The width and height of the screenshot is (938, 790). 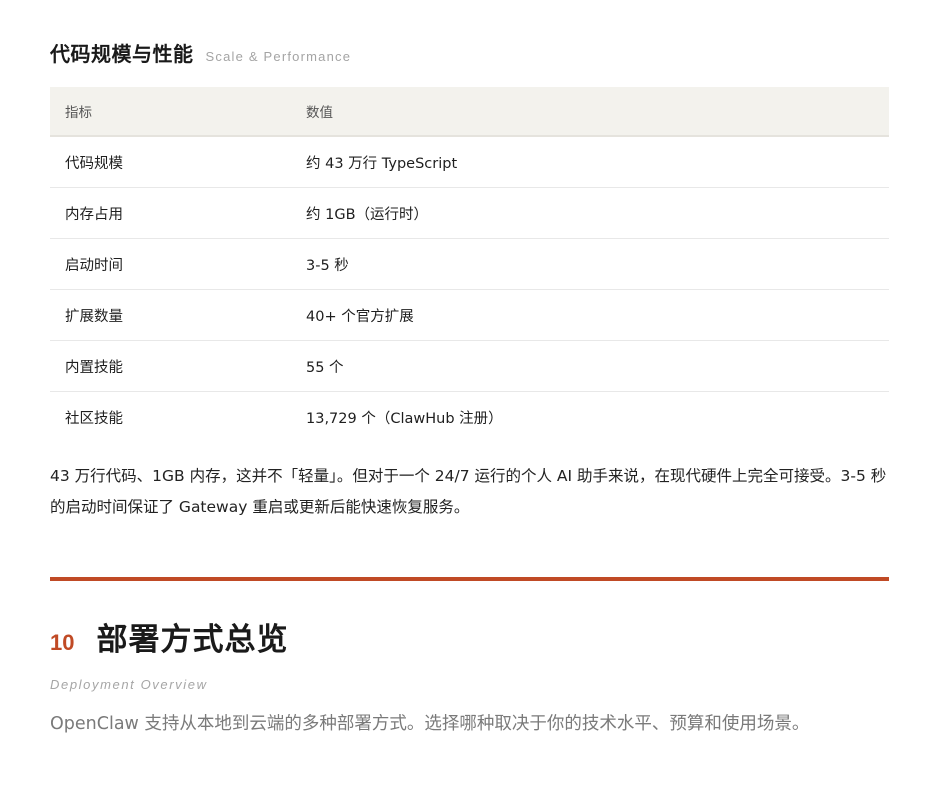 I want to click on metric-cell: 内置技能, so click(x=178, y=366).